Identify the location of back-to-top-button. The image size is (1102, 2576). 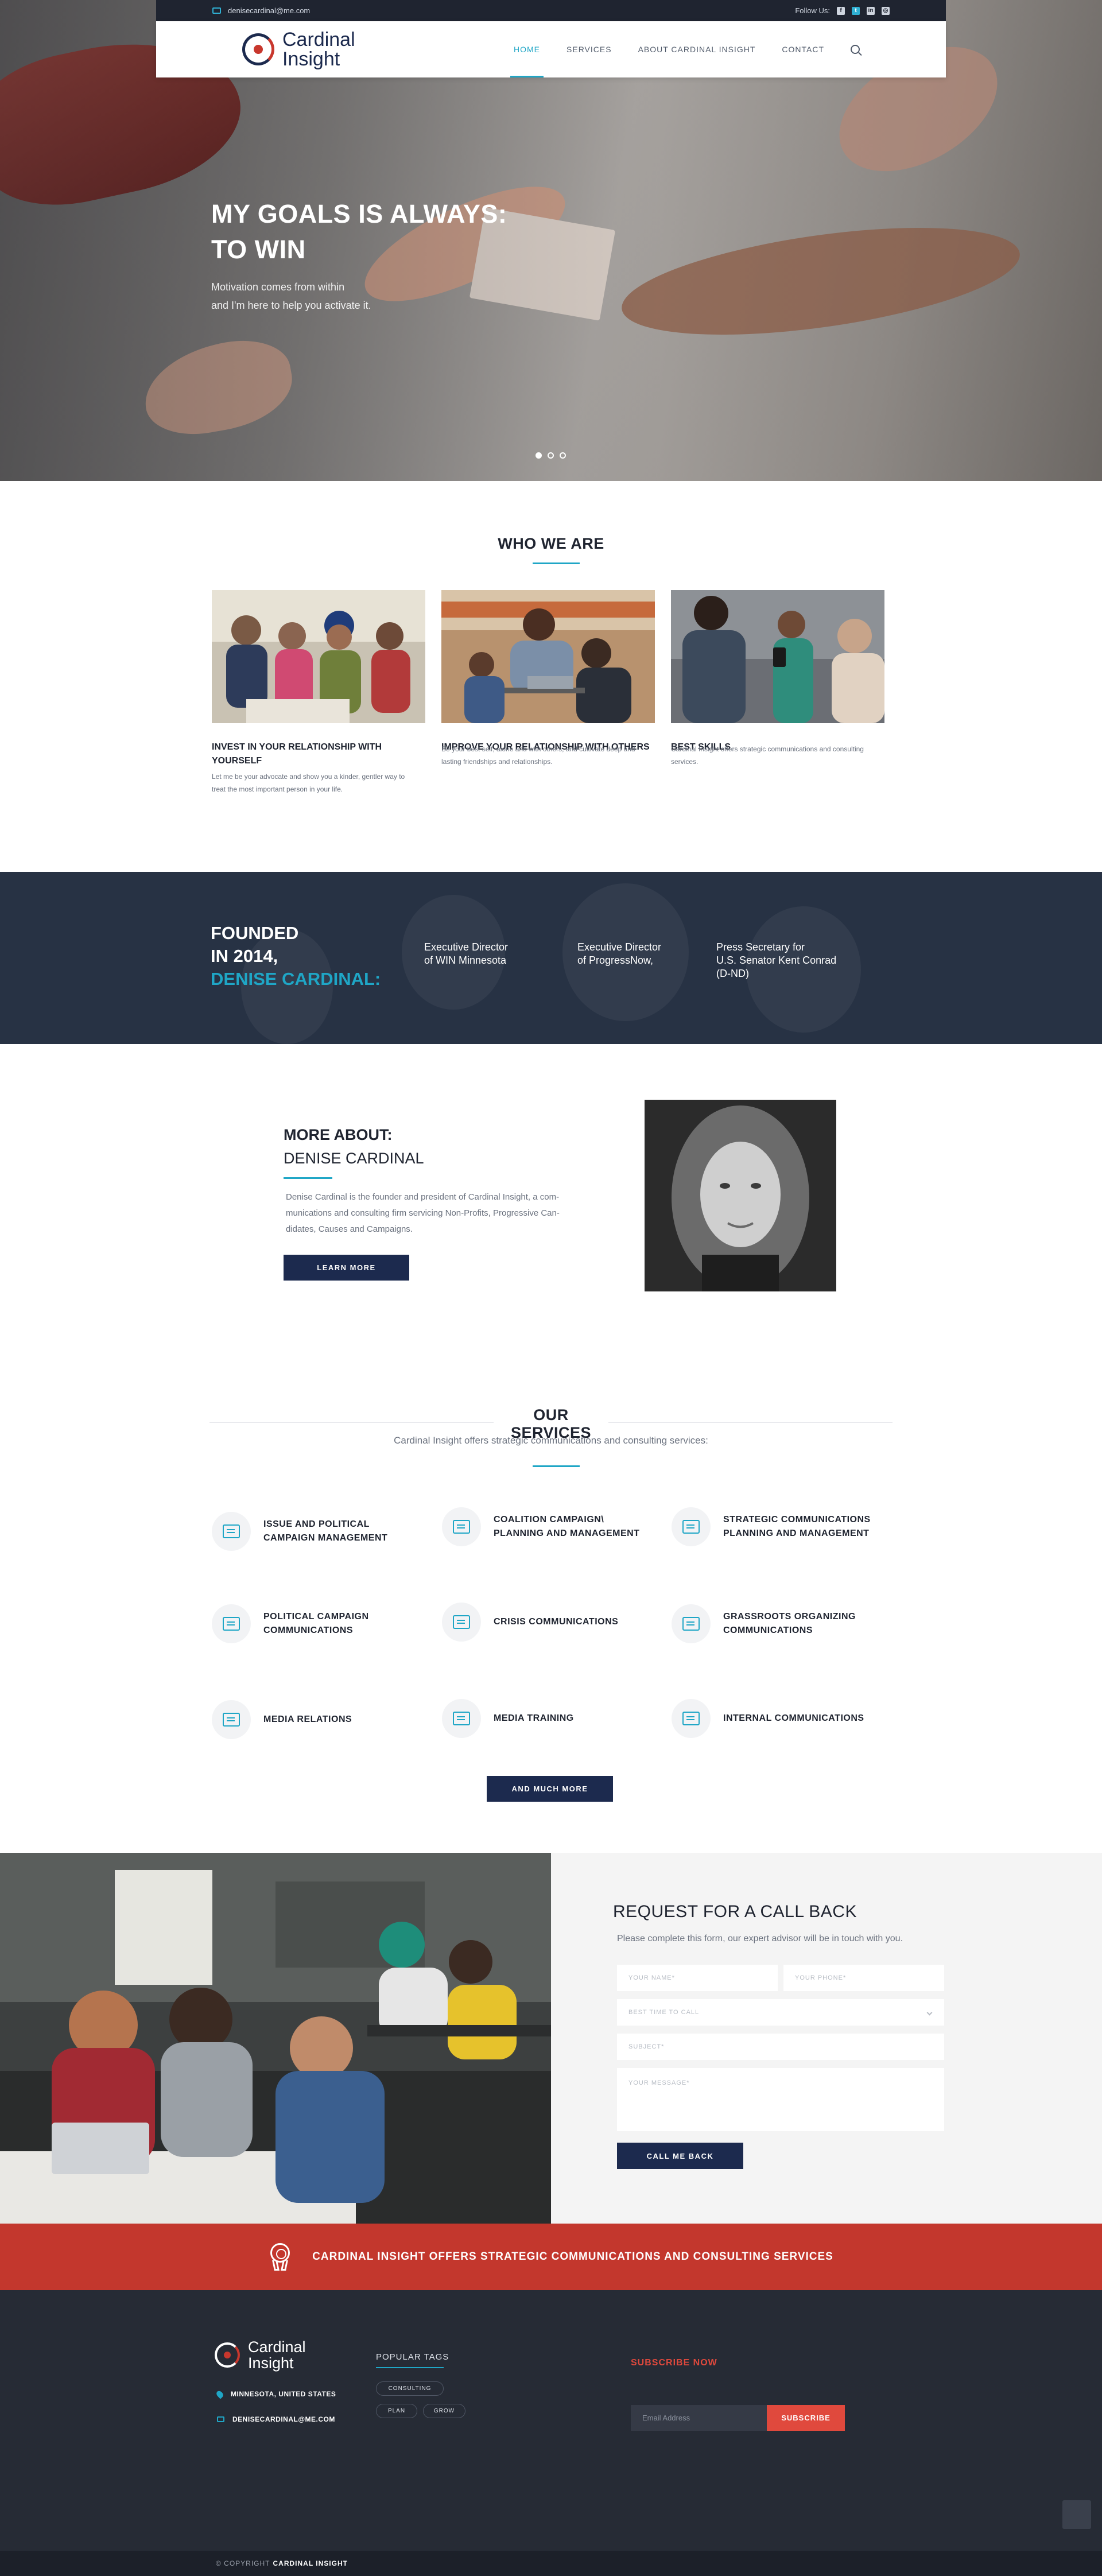
(1076, 2514).